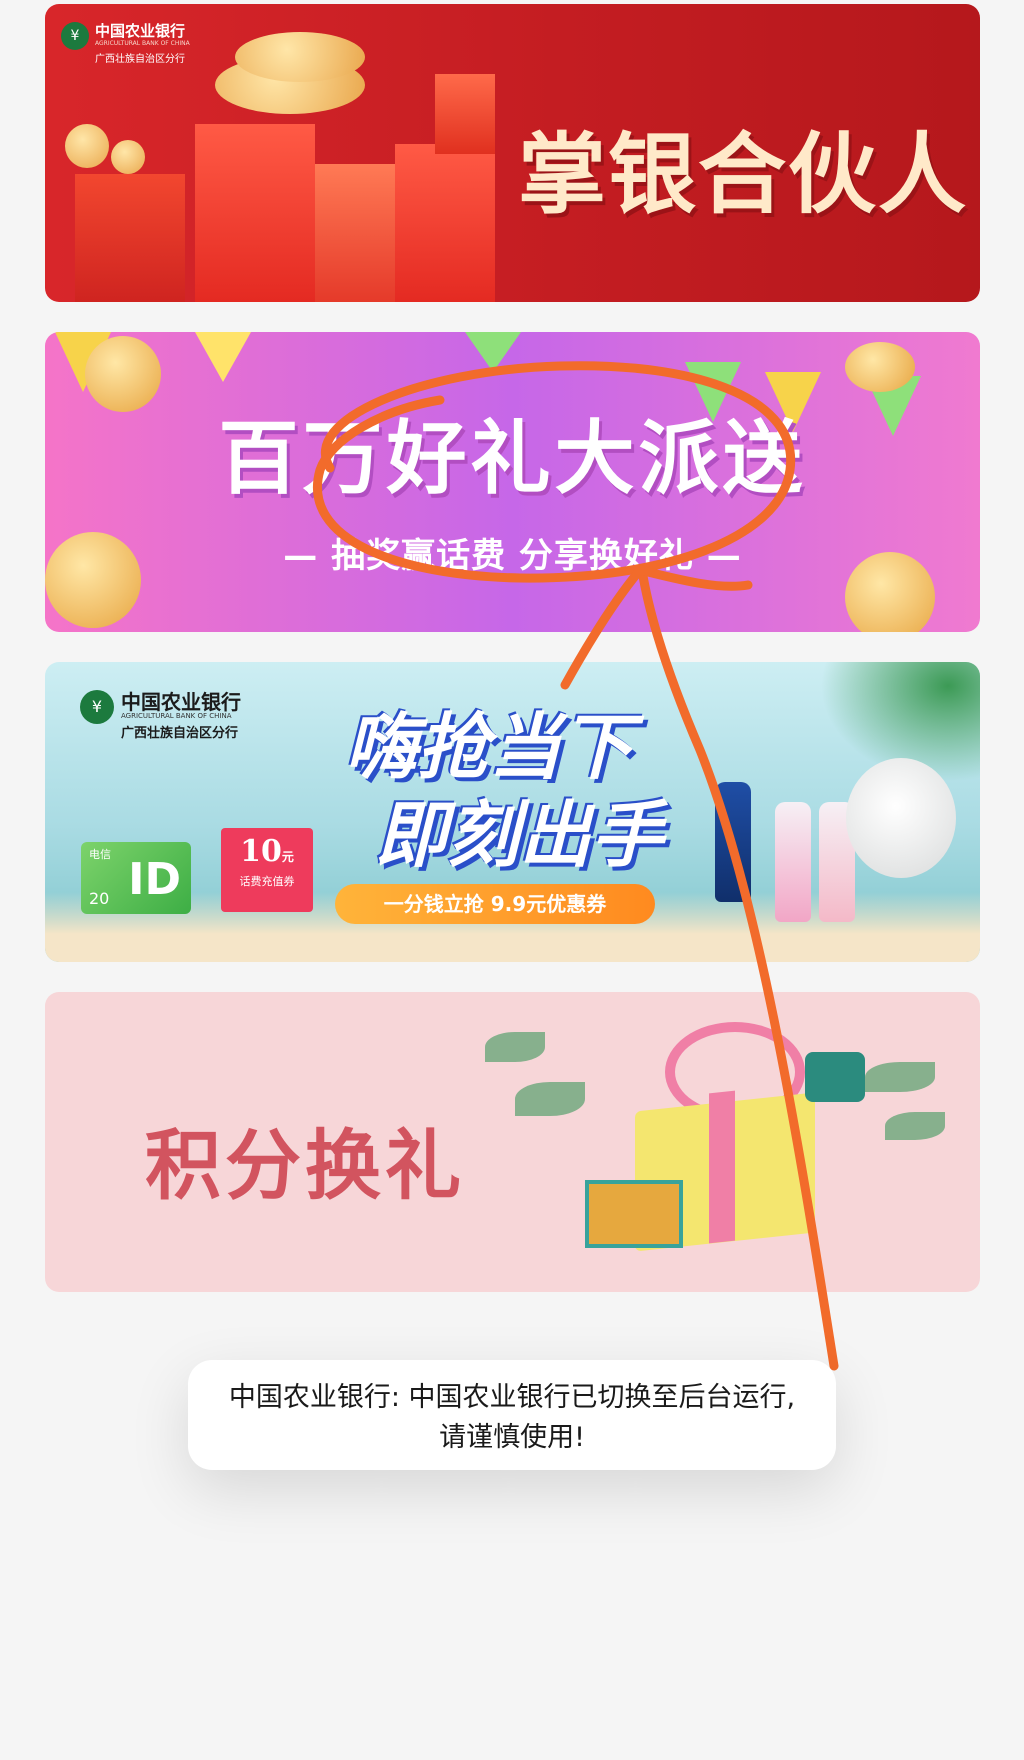 The width and height of the screenshot is (1024, 1760). I want to click on card-value: 20, so click(99, 898).